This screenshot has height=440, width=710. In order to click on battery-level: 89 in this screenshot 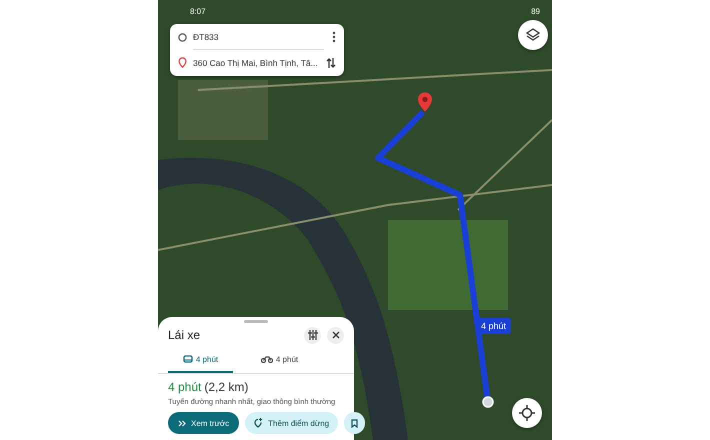, I will do `click(535, 11)`.